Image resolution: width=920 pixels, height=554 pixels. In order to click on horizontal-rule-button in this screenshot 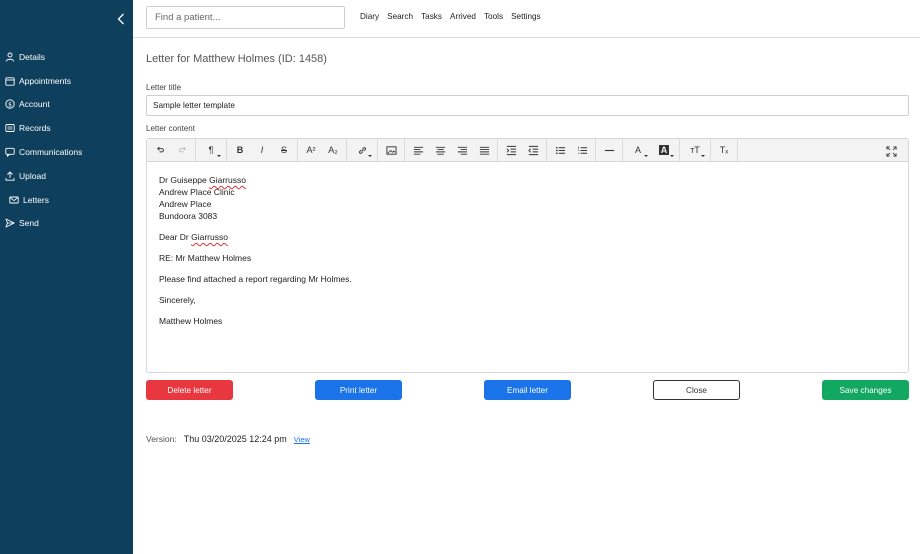, I will do `click(609, 150)`.